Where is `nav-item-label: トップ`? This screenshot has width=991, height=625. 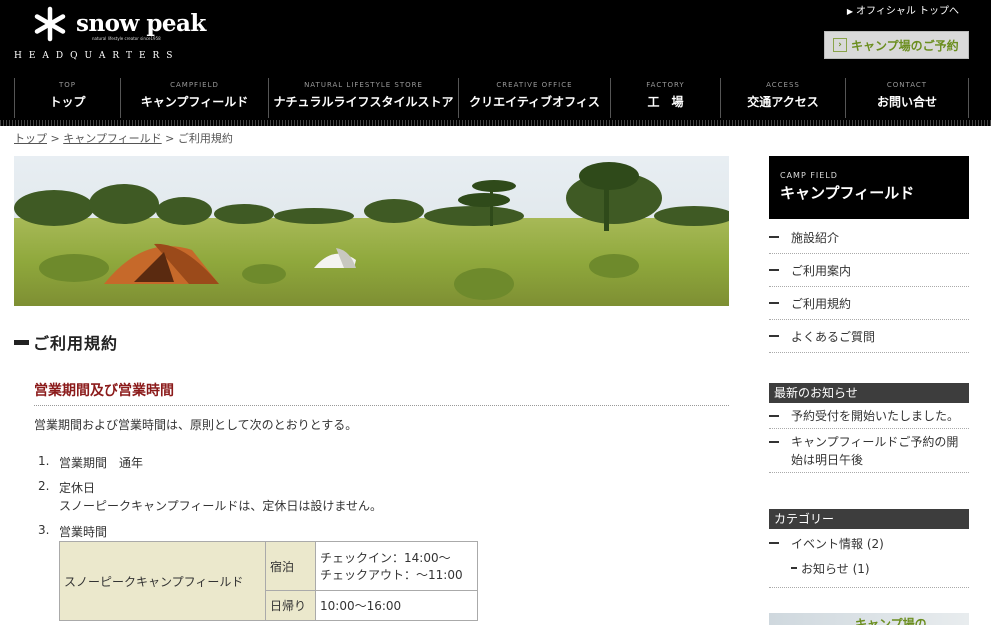 nav-item-label: トップ is located at coordinates (67, 102).